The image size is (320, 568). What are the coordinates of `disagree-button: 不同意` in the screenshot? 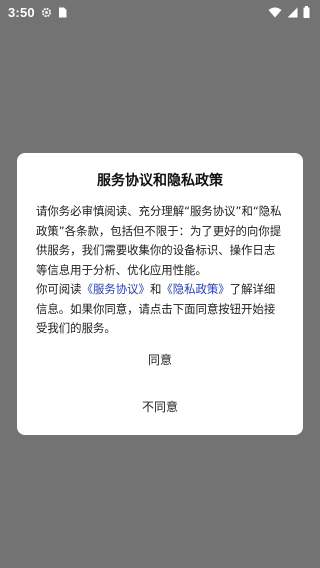 It's located at (160, 406).